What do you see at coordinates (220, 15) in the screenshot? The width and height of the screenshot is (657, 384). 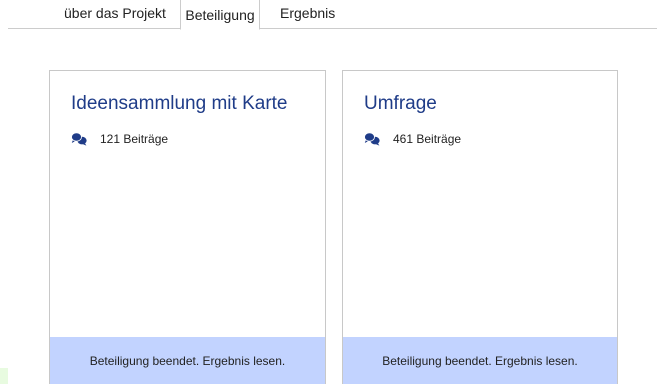 I see `tab-participation: Beteiligung` at bounding box center [220, 15].